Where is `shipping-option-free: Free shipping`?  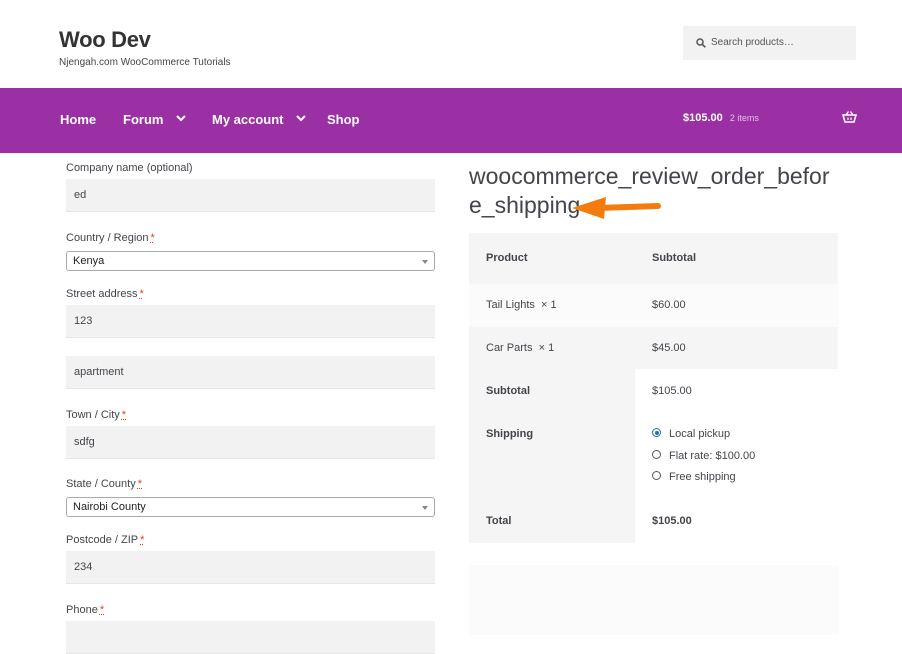
shipping-option-free: Free shipping is located at coordinates (702, 477).